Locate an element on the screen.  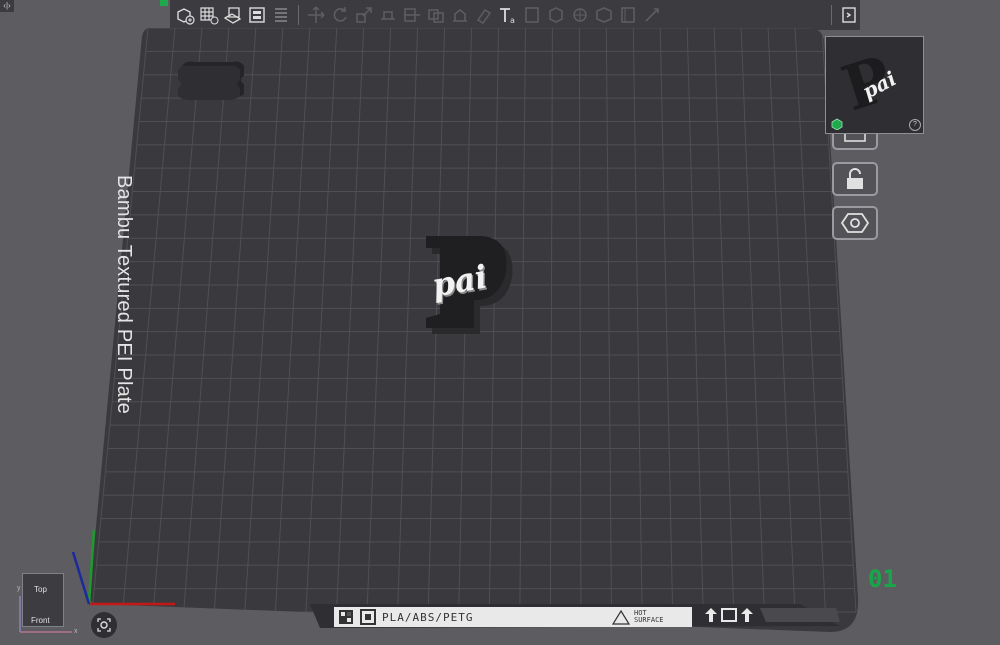
square-icon is located at coordinates (729, 615).